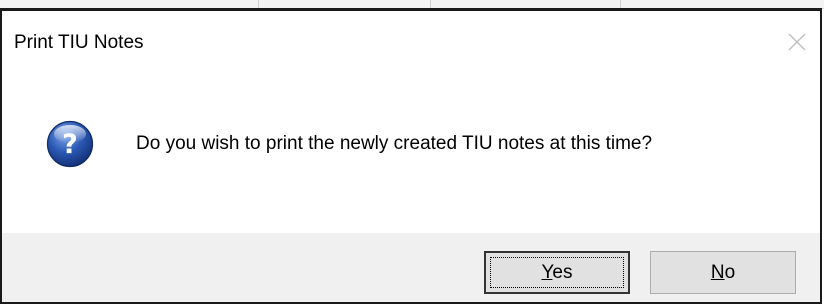 The width and height of the screenshot is (824, 308). I want to click on no-button-label: No, so click(723, 272).